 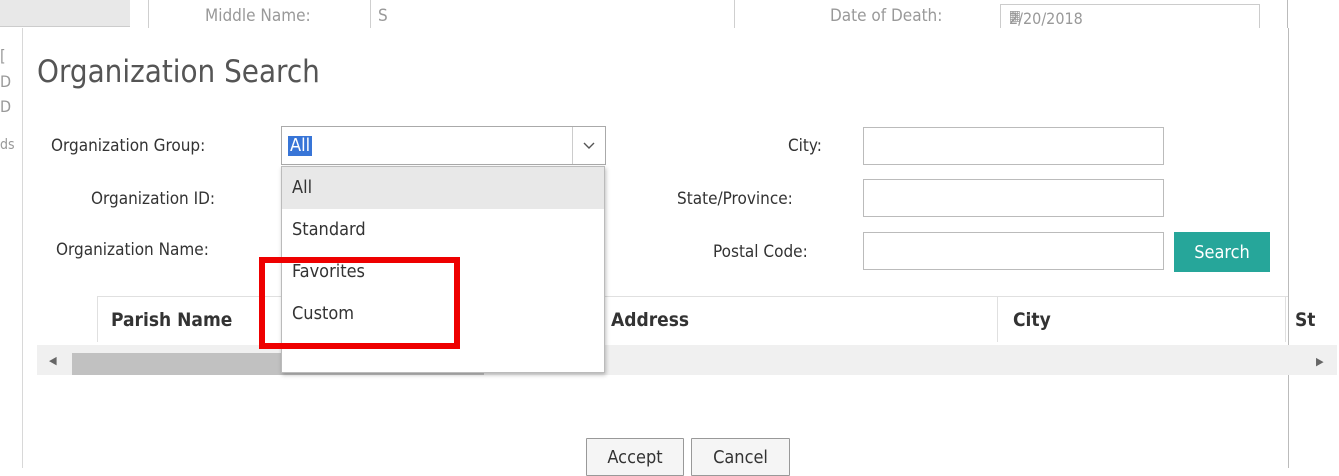 I want to click on middle-name-value: S, so click(x=383, y=16).